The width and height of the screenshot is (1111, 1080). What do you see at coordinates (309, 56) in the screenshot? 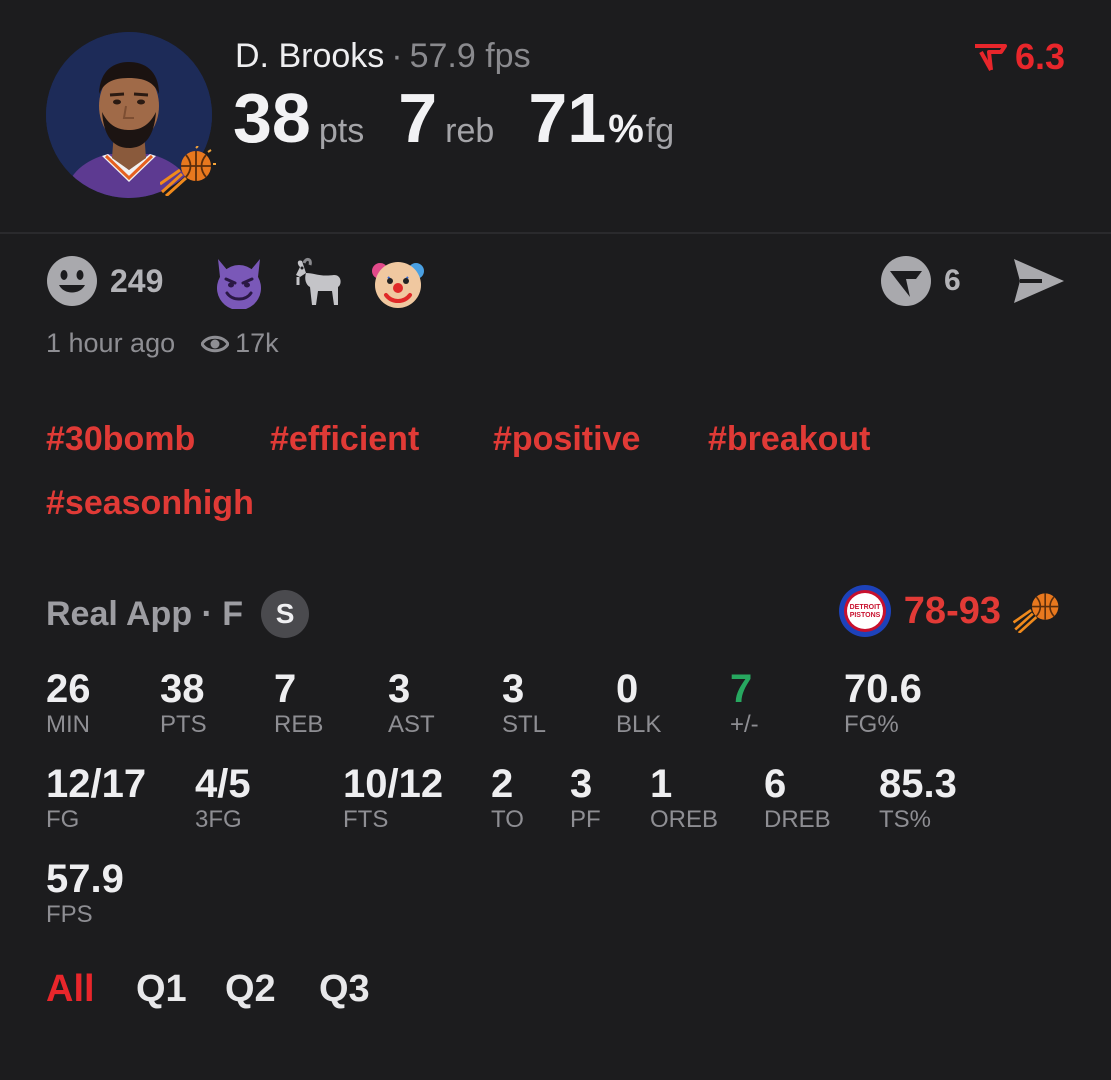
I see `player-name: D. Brooks` at bounding box center [309, 56].